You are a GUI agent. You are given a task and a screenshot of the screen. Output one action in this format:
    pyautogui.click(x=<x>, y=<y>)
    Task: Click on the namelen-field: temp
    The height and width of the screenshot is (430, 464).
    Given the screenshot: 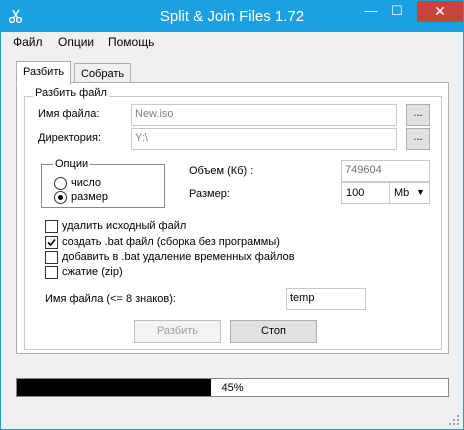 What is the action you would take?
    pyautogui.click(x=326, y=299)
    